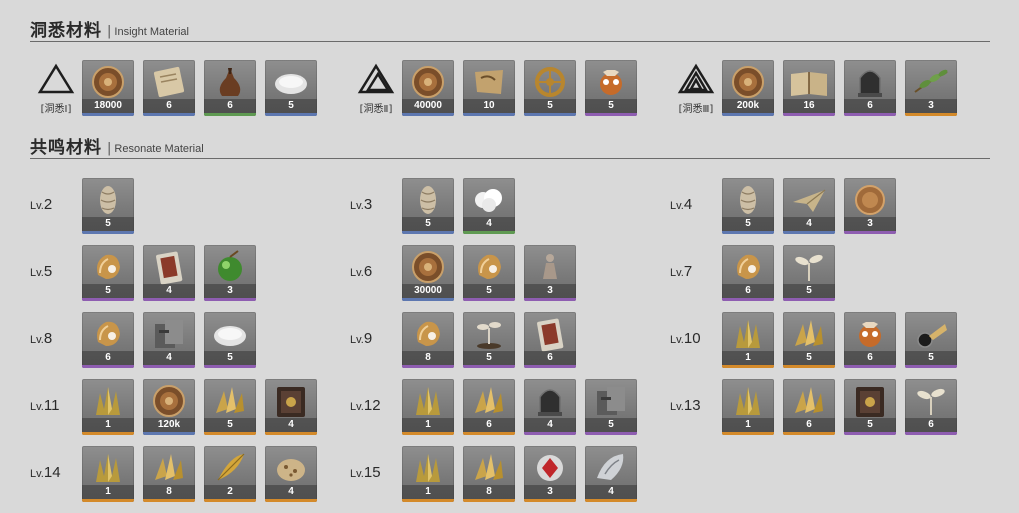  Describe the element at coordinates (428, 273) in the screenshot. I see `material-item: 30000` at that location.